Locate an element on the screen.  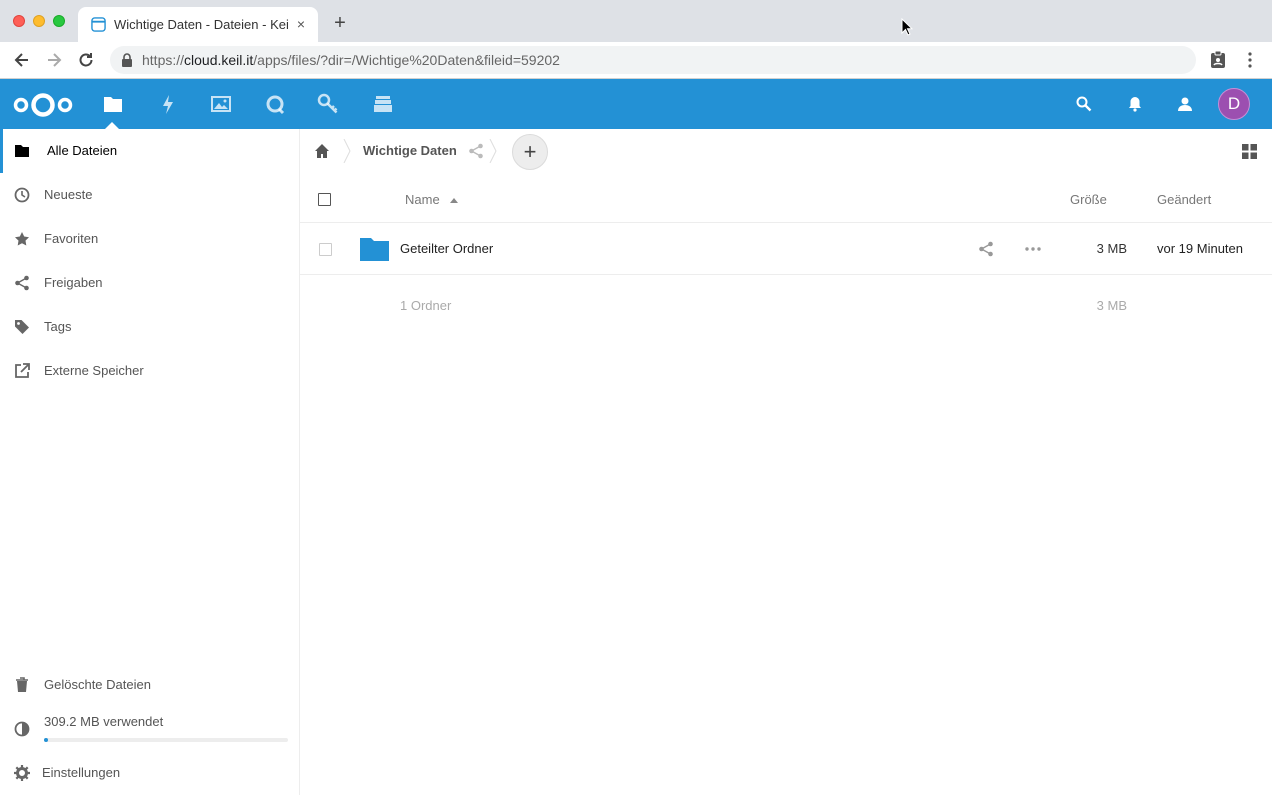
sidebar-quota: 309.2 MB verwendet is located at coordinates (149, 729).